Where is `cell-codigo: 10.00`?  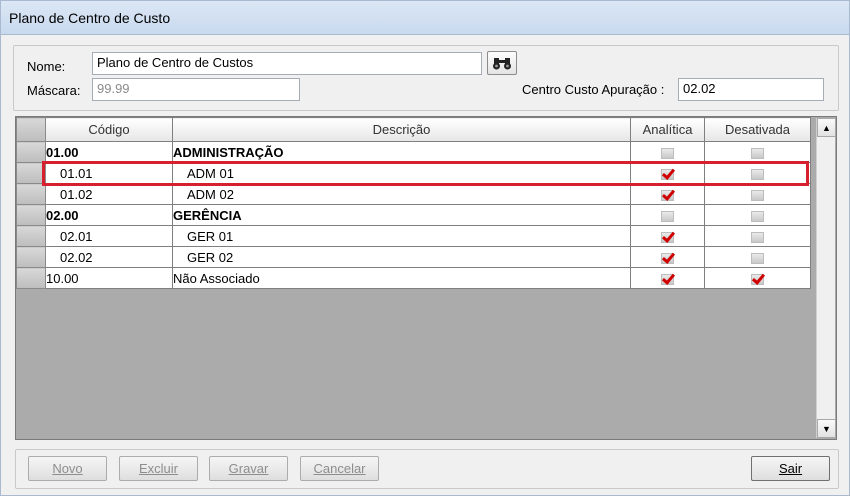 cell-codigo: 10.00 is located at coordinates (109, 278).